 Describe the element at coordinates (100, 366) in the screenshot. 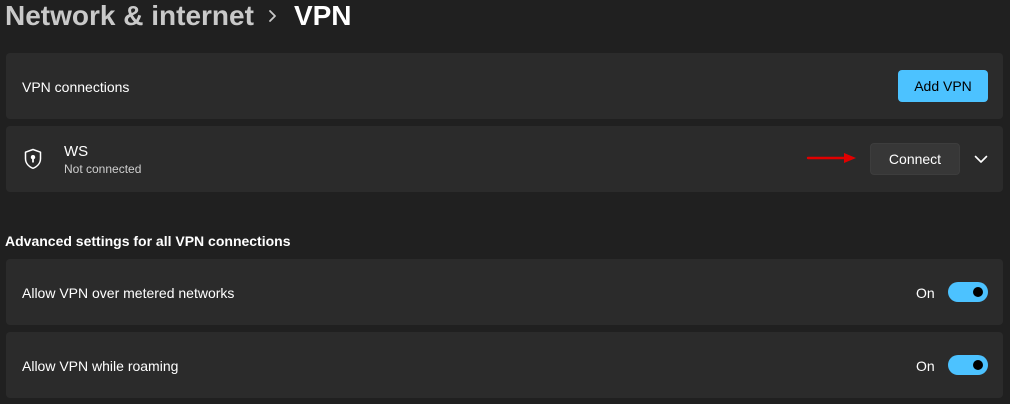

I see `setting-label: Allow VPN while roaming` at that location.